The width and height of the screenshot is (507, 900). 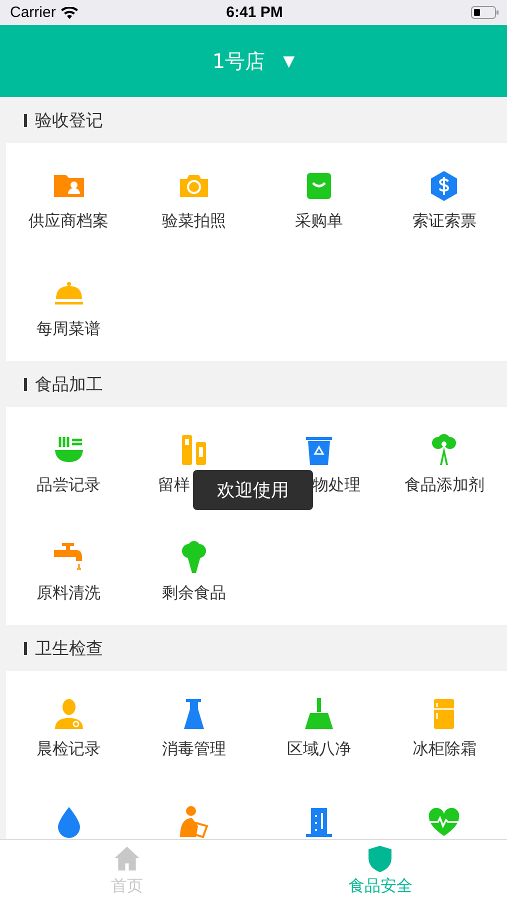 I want to click on menu-label: 区域八净, so click(x=319, y=749).